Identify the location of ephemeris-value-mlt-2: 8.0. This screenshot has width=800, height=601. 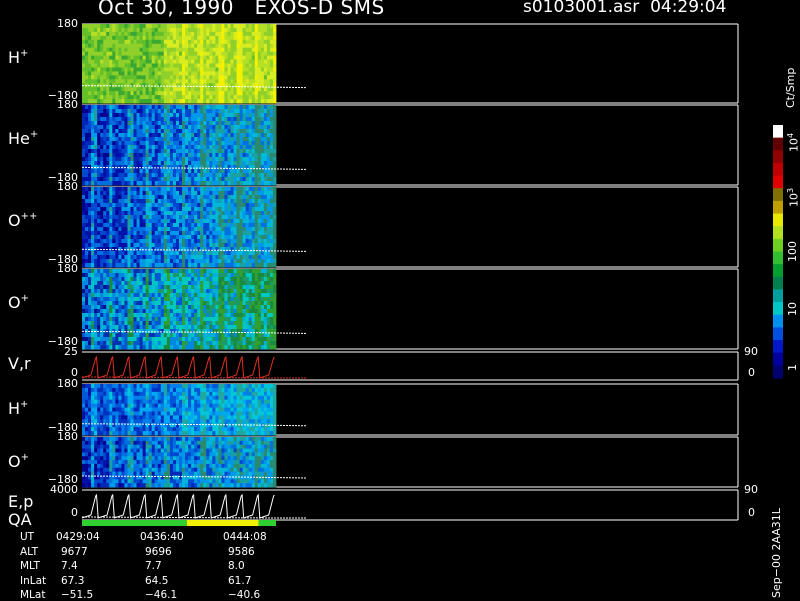
(236, 566).